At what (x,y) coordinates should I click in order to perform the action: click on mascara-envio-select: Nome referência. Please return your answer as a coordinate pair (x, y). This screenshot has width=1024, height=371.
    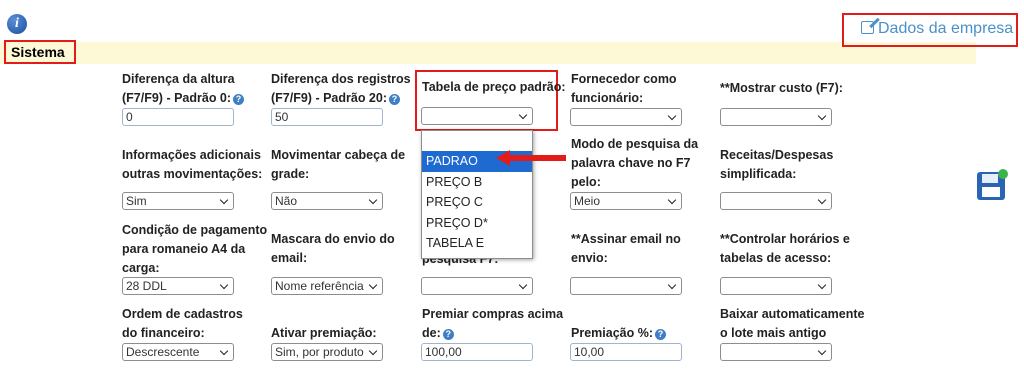
    Looking at the image, I should click on (327, 286).